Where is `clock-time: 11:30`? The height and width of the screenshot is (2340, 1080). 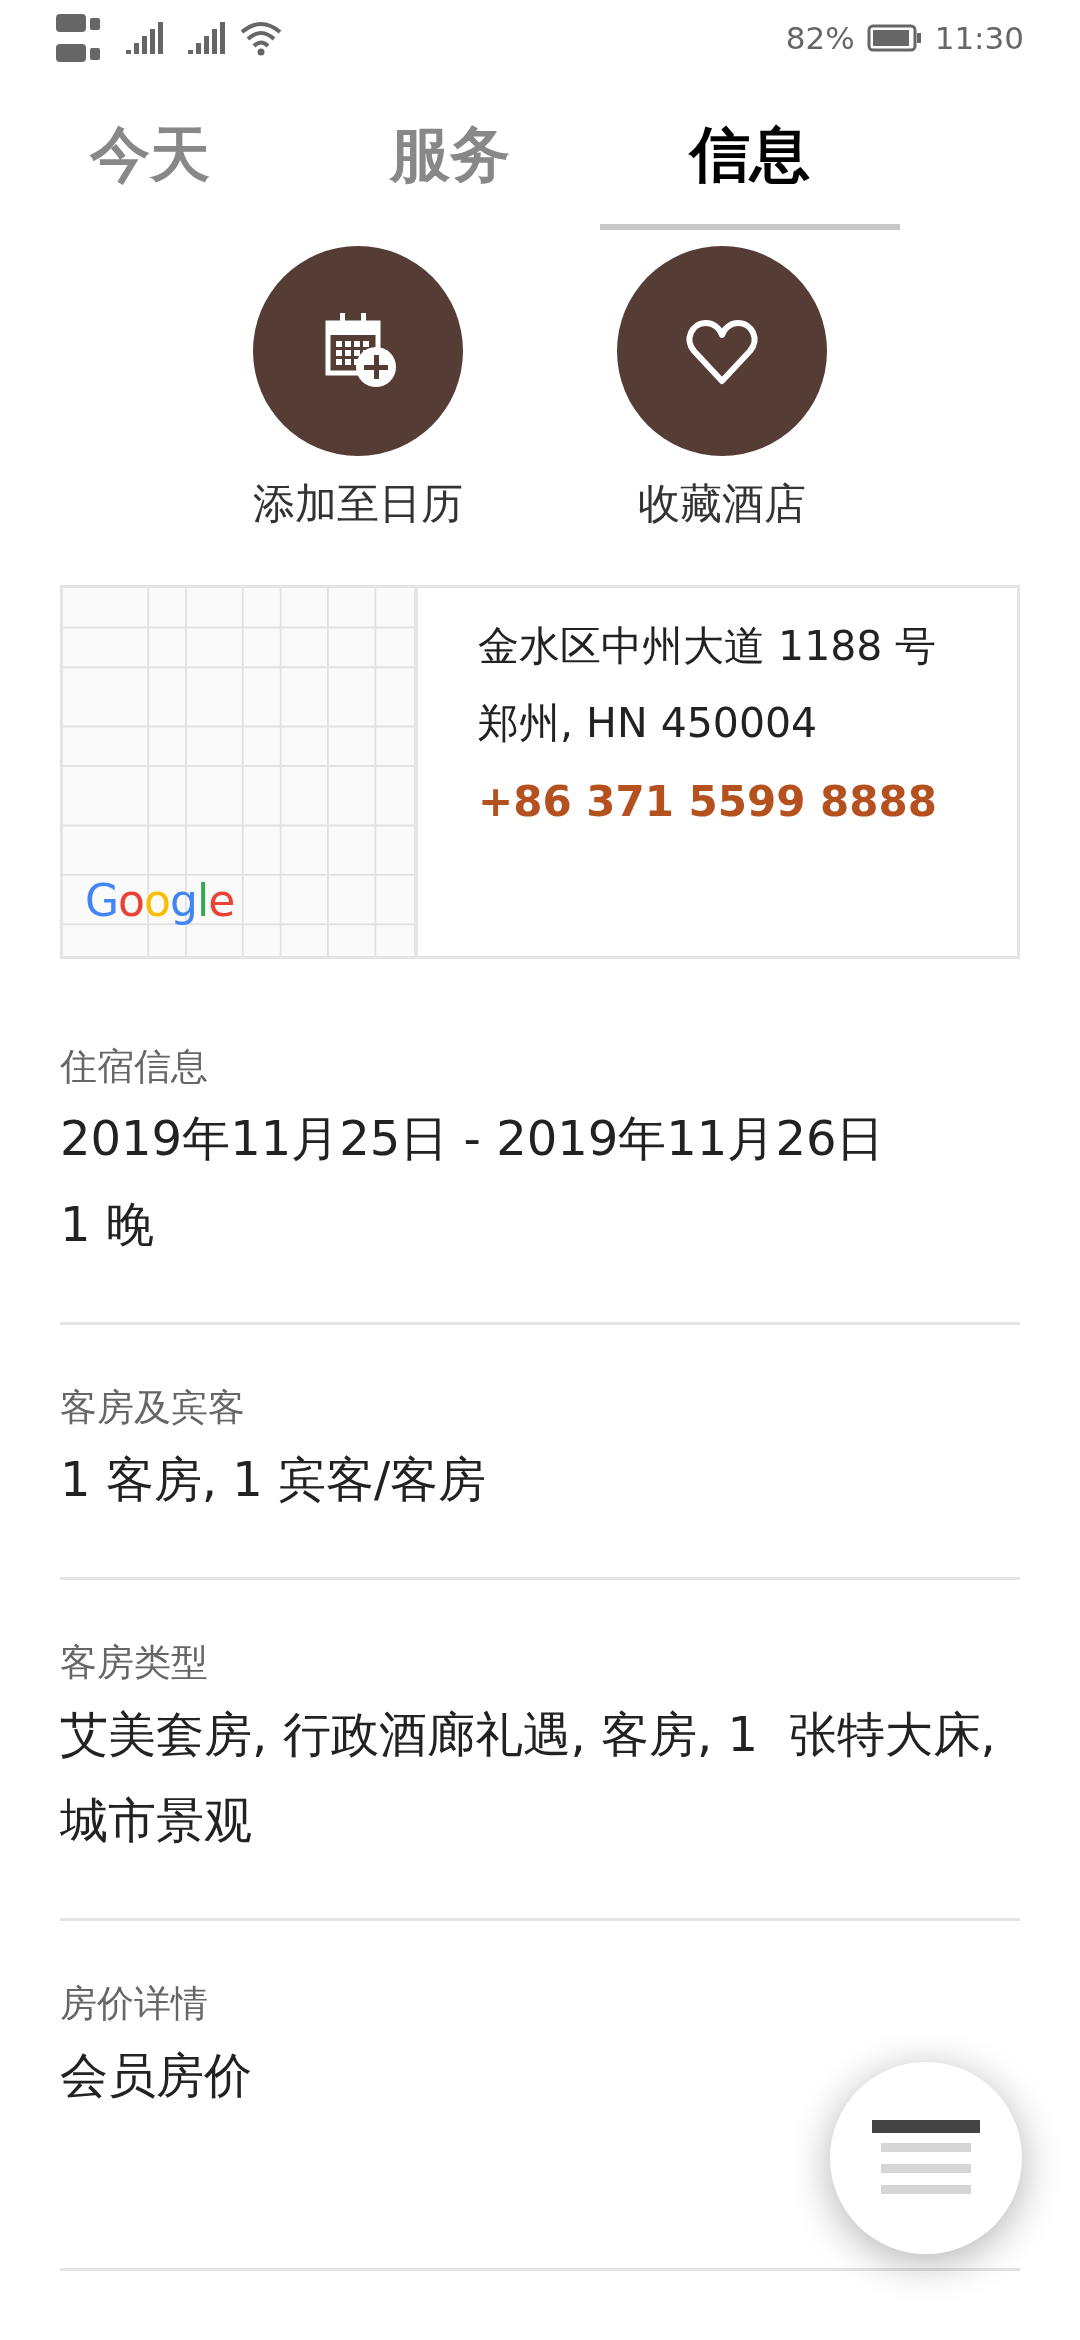
clock-time: 11:30 is located at coordinates (979, 38).